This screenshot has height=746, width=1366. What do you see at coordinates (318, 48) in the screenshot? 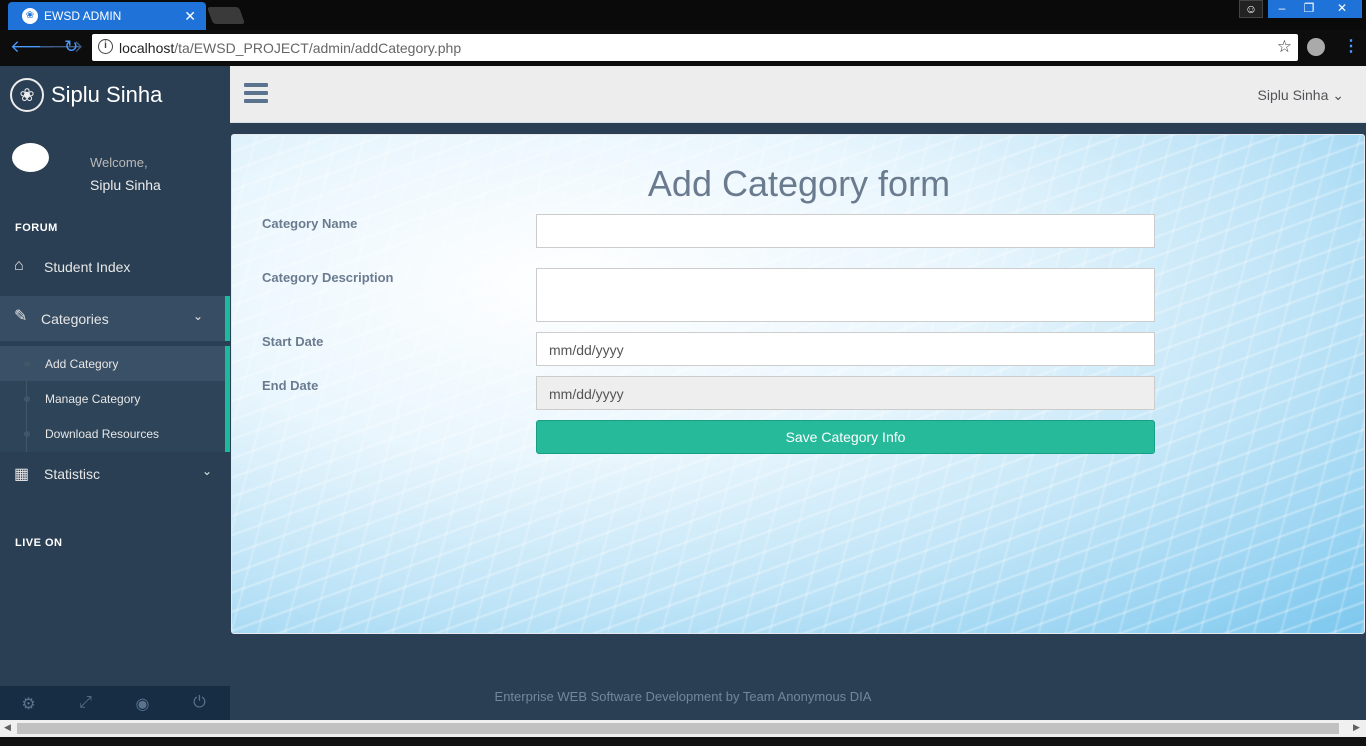
I see `url-path: /ta/EWSD_PROJECT/admin/addCategory.php` at bounding box center [318, 48].